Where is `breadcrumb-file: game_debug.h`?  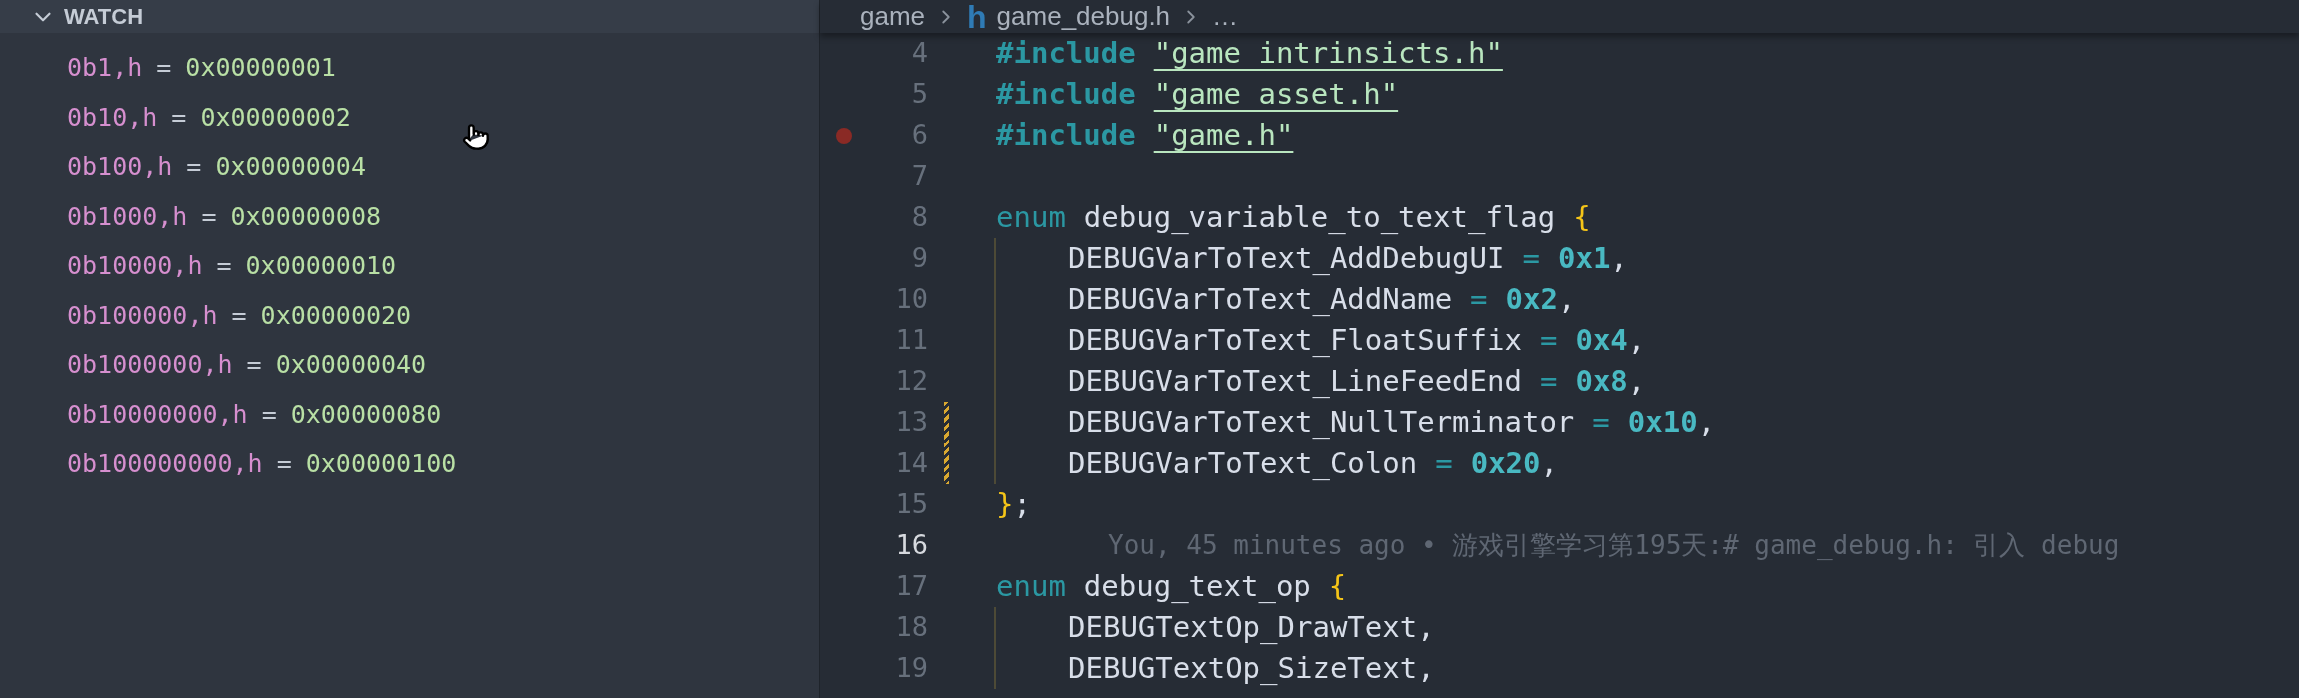 breadcrumb-file: game_debug.h is located at coordinates (1083, 18).